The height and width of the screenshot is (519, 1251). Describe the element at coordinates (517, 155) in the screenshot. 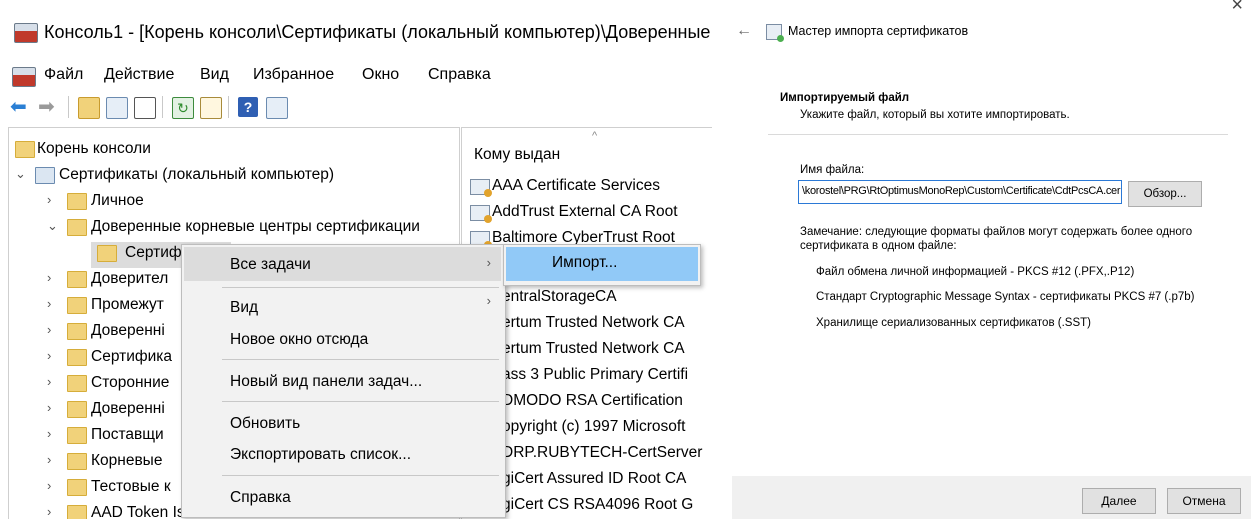

I see `column-header-issued-to: Кому выдан` at that location.